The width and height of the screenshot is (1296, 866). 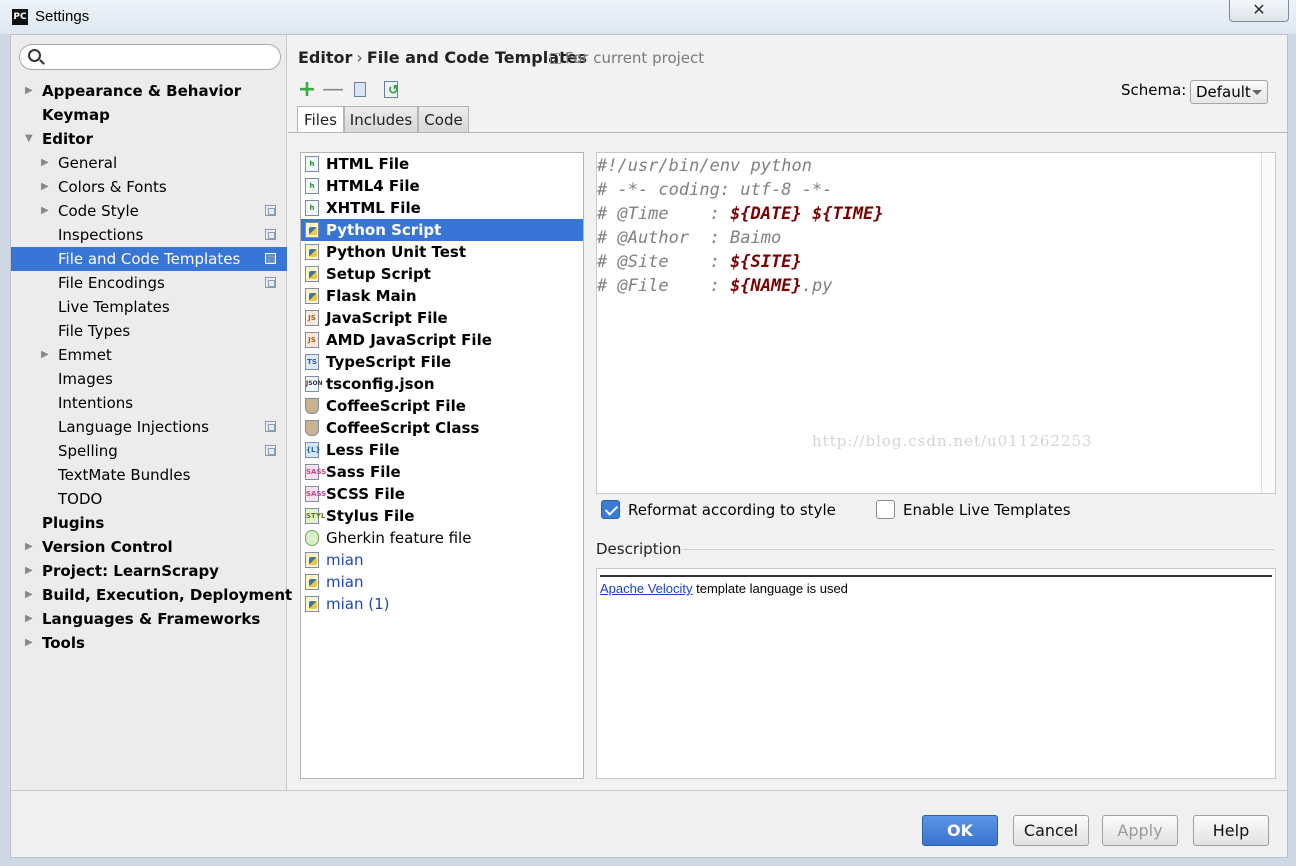 What do you see at coordinates (442, 384) in the screenshot?
I see `template-item: JSON tsconfig.json` at bounding box center [442, 384].